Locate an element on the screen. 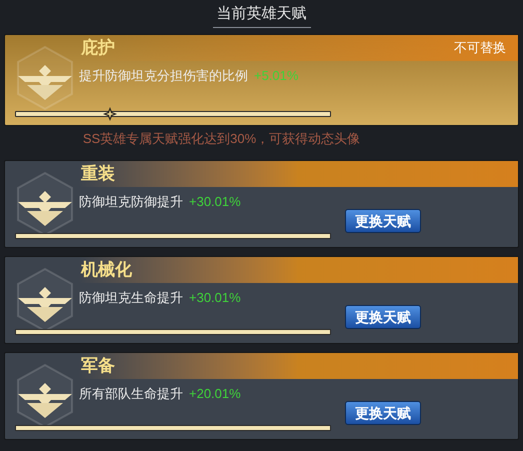 This screenshot has height=451, width=523. talent-name: 重装 is located at coordinates (97, 174).